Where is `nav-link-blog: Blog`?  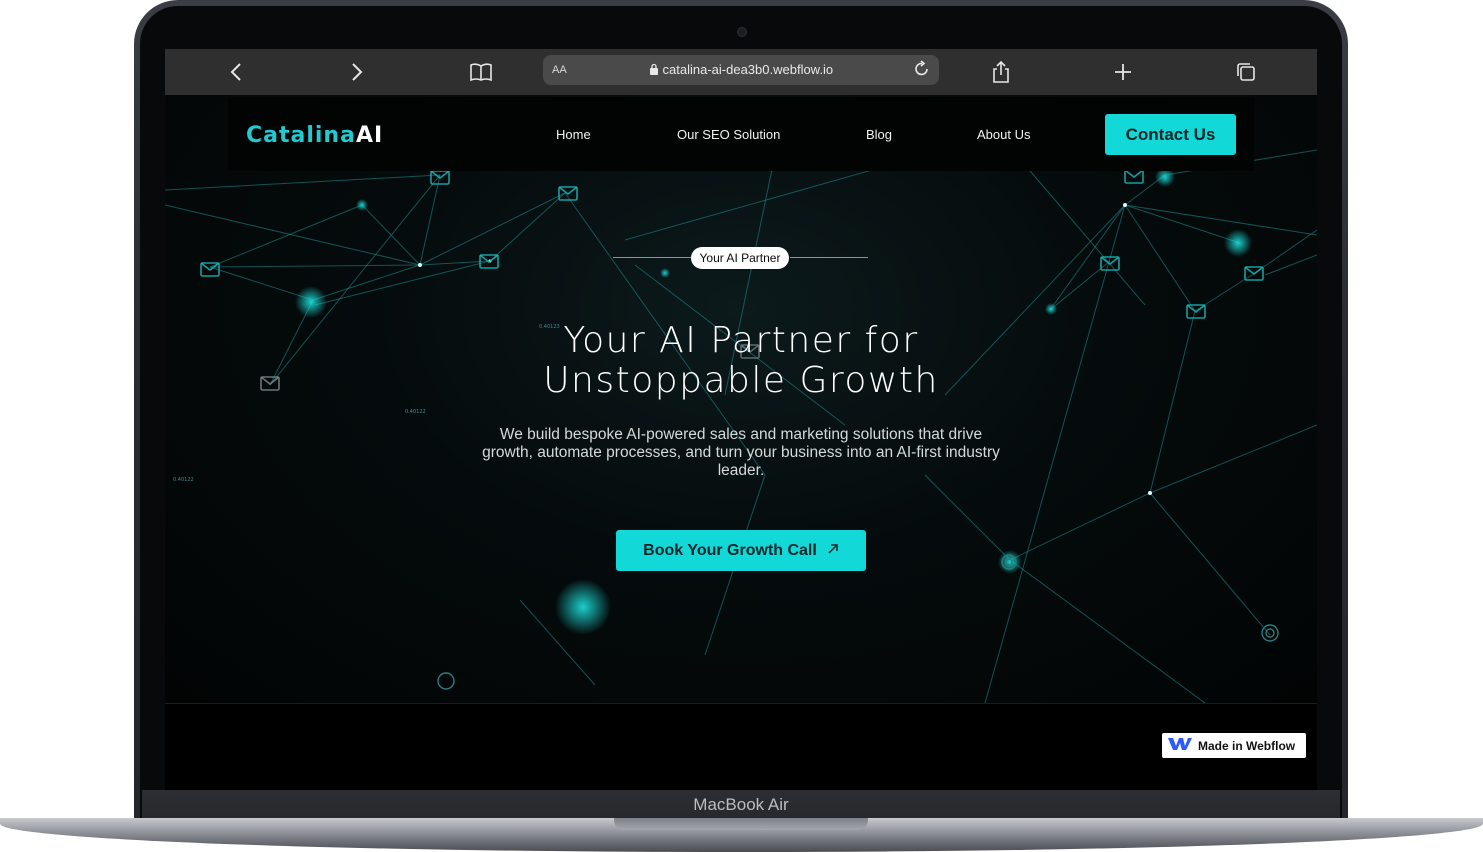
nav-link-blog: Blog is located at coordinates (879, 134).